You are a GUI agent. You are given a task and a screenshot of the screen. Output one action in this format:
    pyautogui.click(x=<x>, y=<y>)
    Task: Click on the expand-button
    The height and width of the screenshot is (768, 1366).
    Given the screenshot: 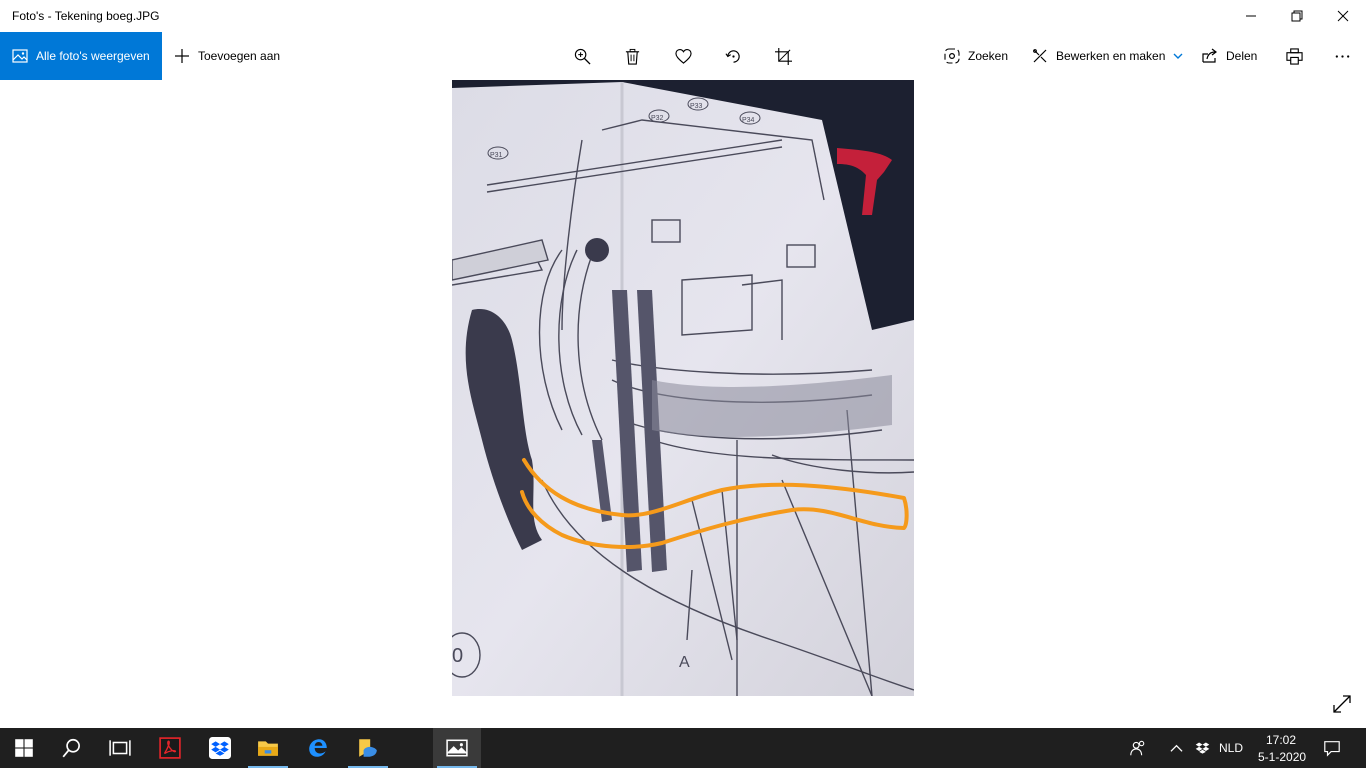 What is the action you would take?
    pyautogui.click(x=1342, y=704)
    